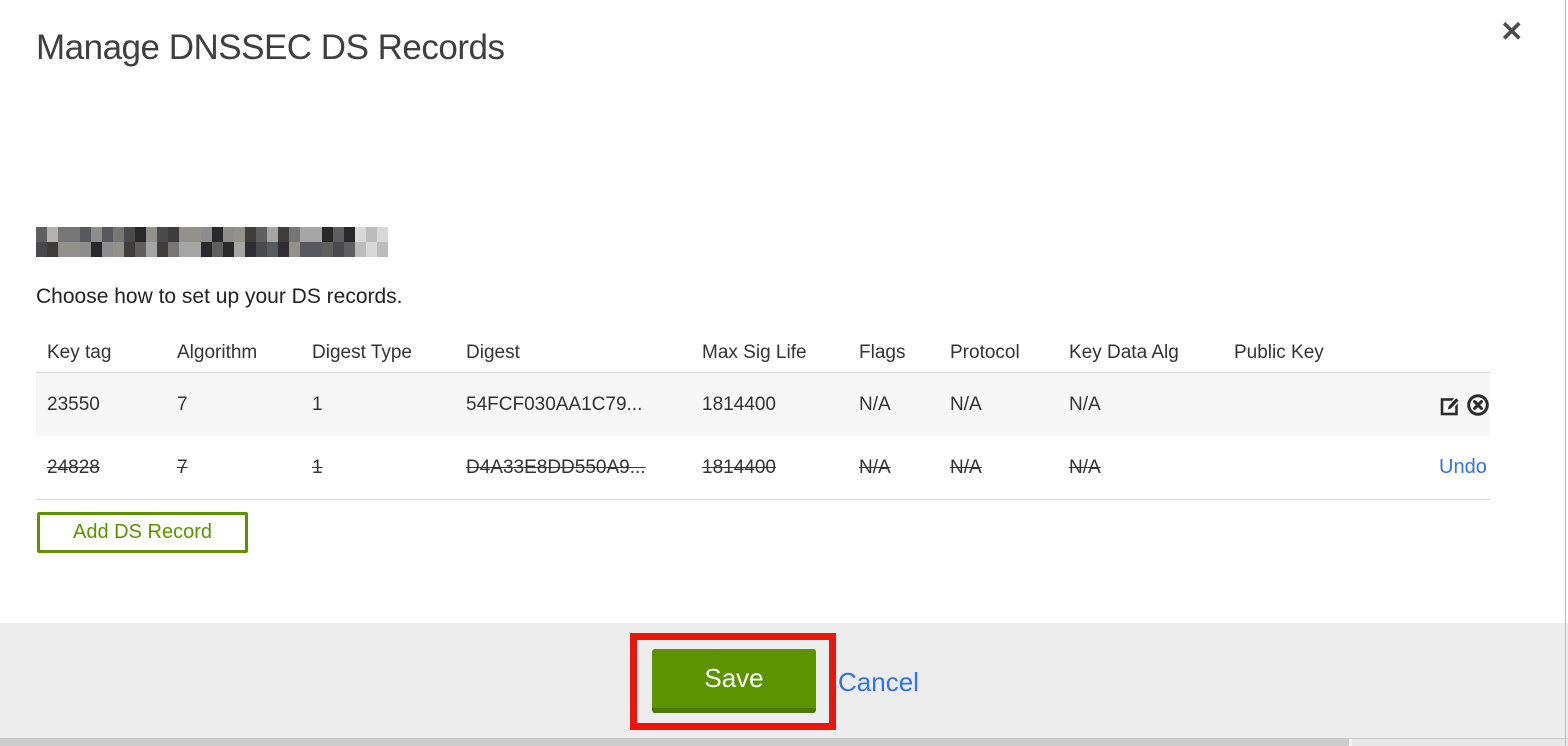  I want to click on col-header-max-sig-life: Max Sig Life, so click(754, 352).